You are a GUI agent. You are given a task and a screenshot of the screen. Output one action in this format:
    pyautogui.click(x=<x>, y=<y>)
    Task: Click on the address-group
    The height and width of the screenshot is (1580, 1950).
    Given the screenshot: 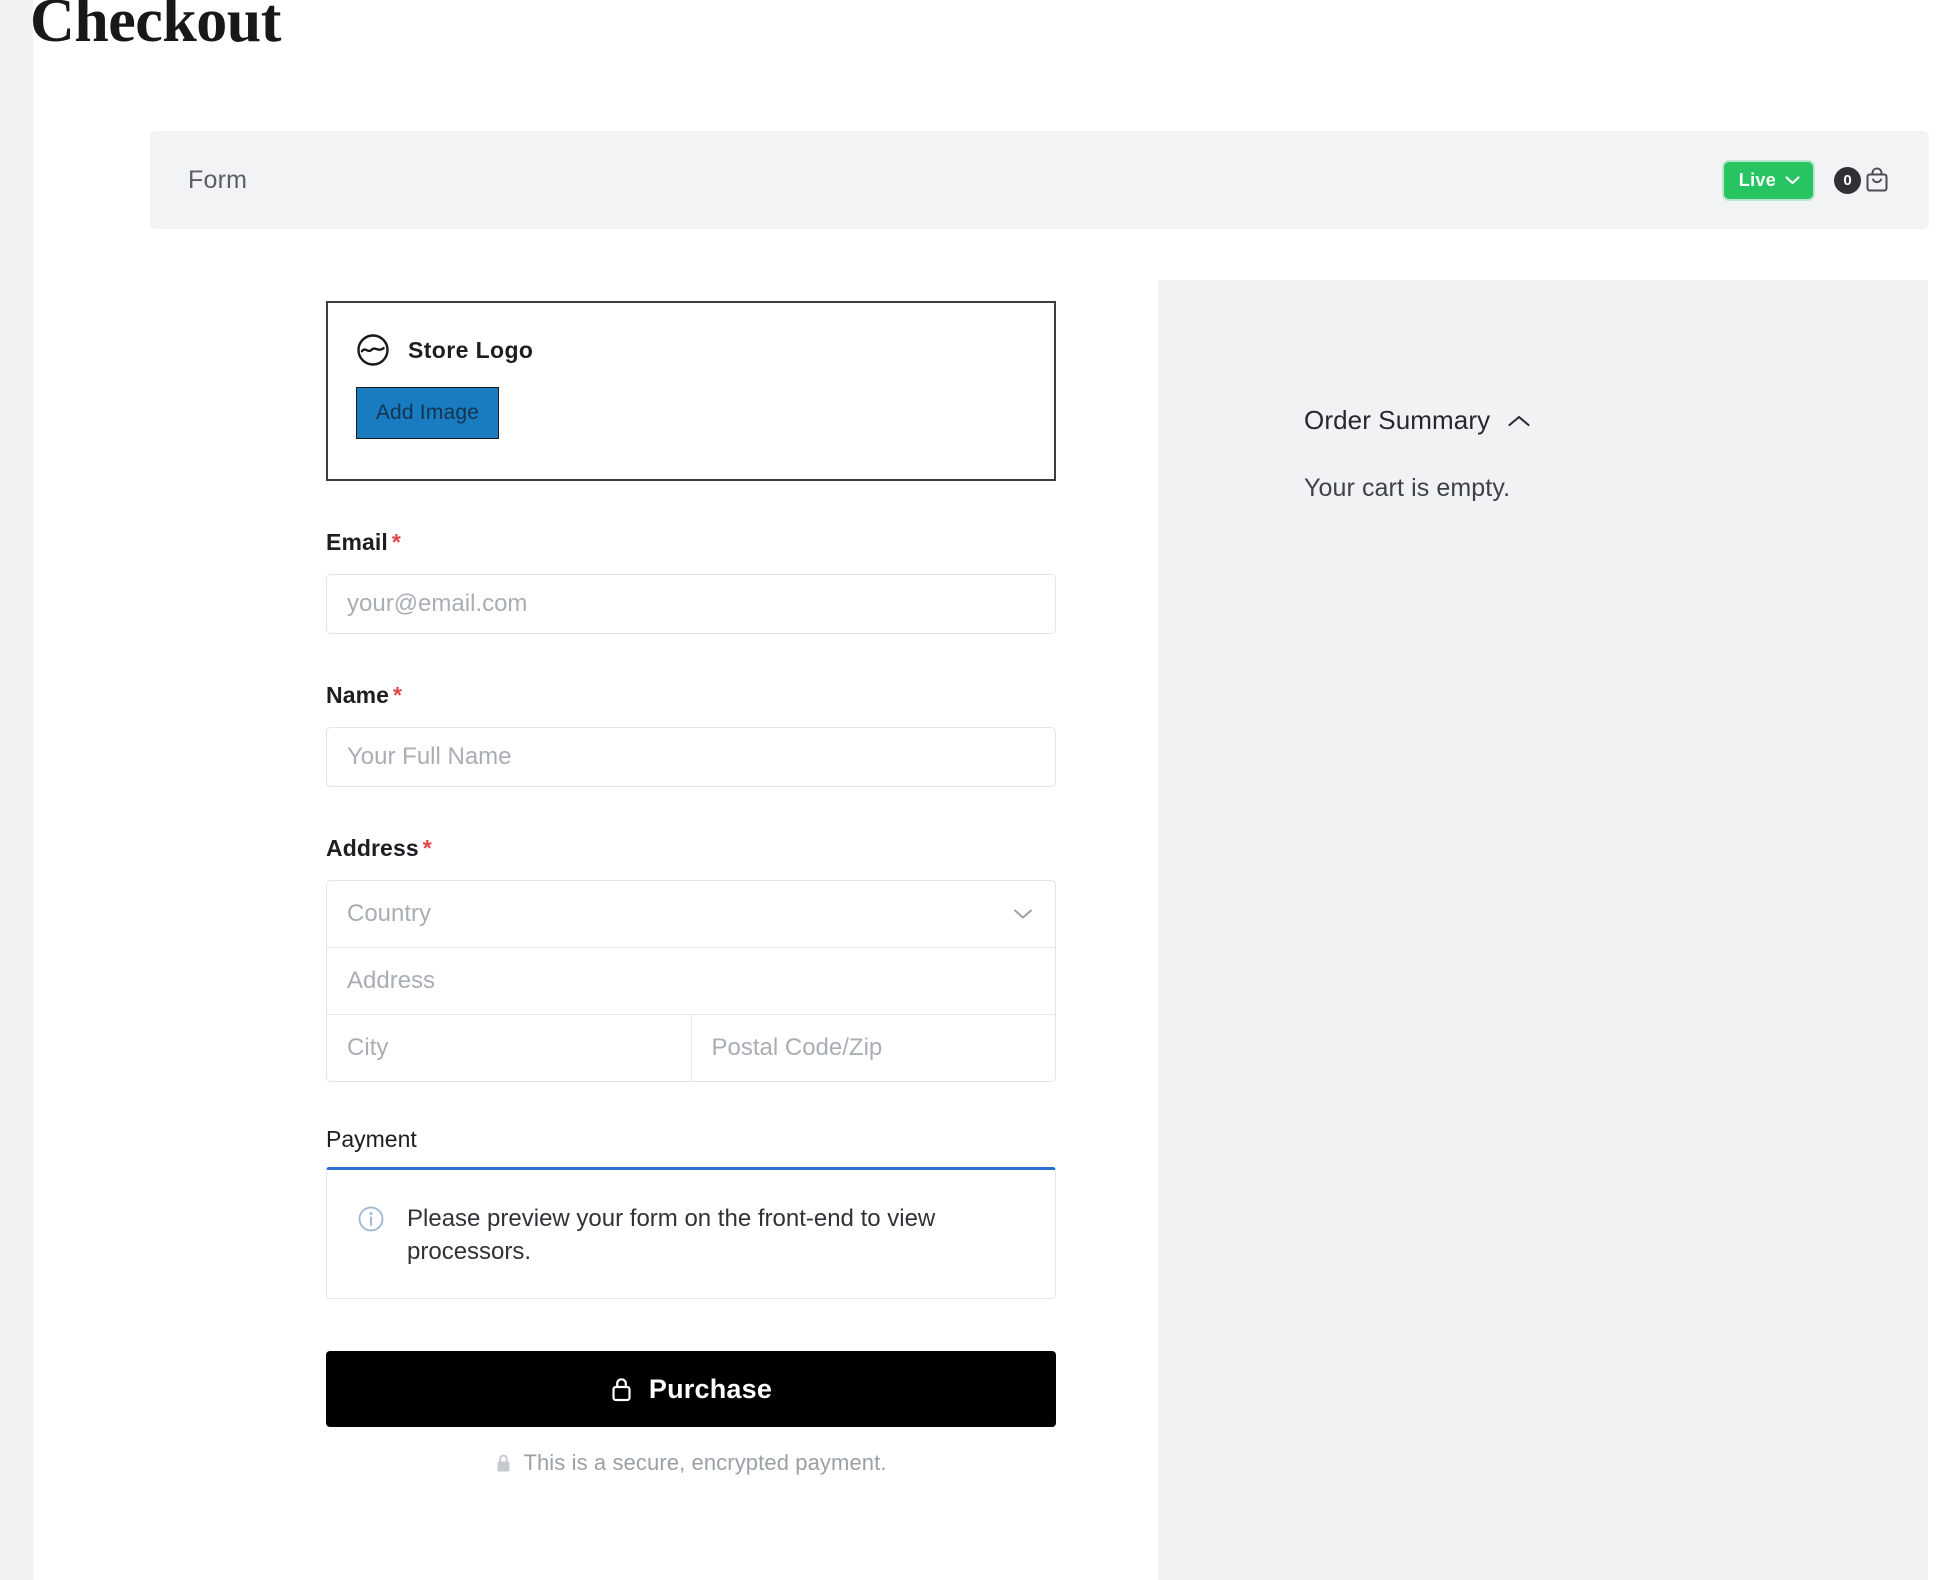 What is the action you would take?
    pyautogui.click(x=691, y=981)
    